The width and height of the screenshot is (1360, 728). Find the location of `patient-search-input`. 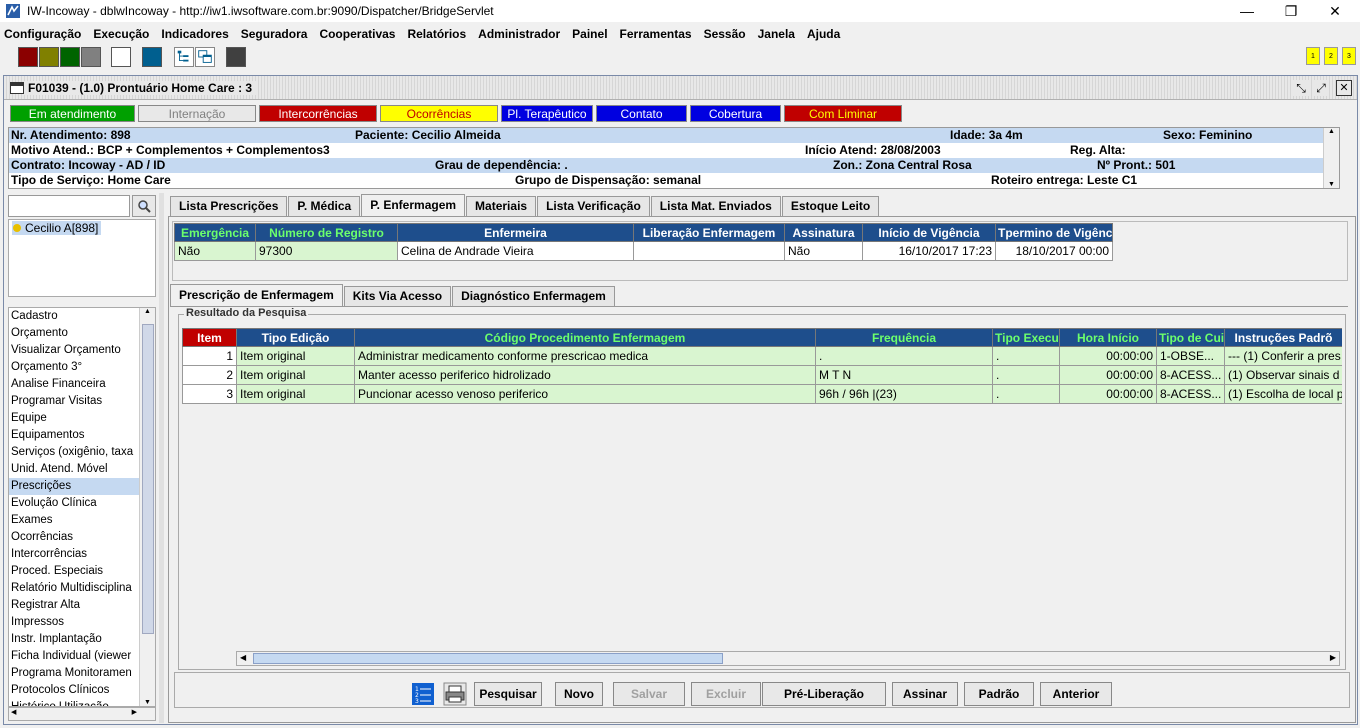

patient-search-input is located at coordinates (69, 206).